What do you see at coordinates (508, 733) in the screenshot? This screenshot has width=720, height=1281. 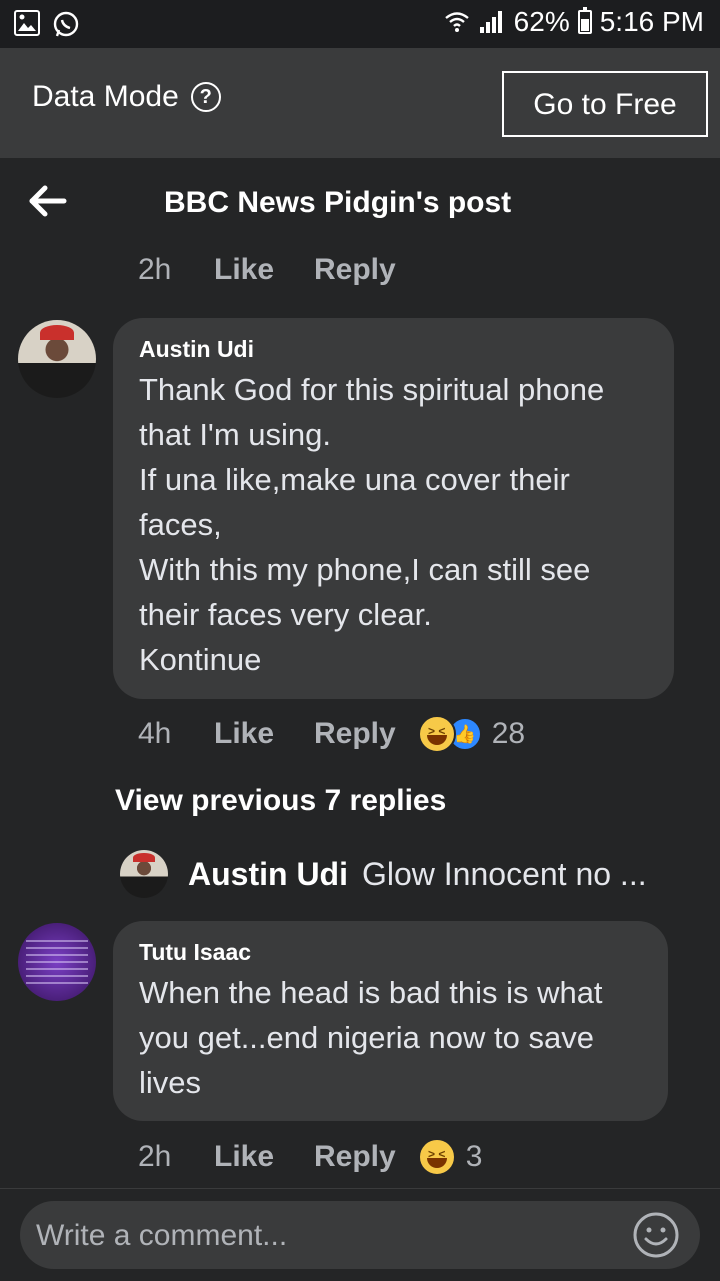 I see `reaction-count: 28` at bounding box center [508, 733].